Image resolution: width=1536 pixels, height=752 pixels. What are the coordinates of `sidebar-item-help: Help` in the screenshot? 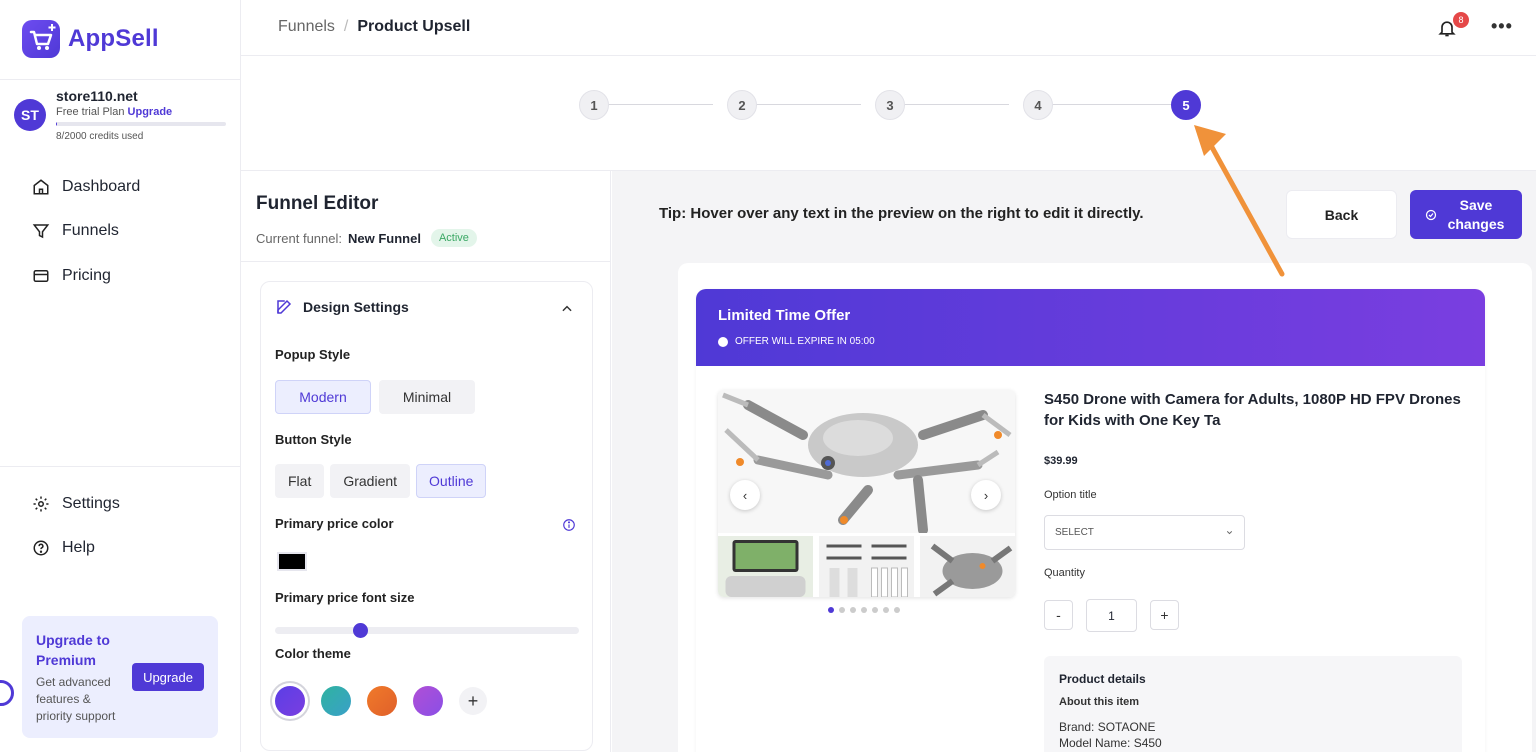 It's located at (63, 548).